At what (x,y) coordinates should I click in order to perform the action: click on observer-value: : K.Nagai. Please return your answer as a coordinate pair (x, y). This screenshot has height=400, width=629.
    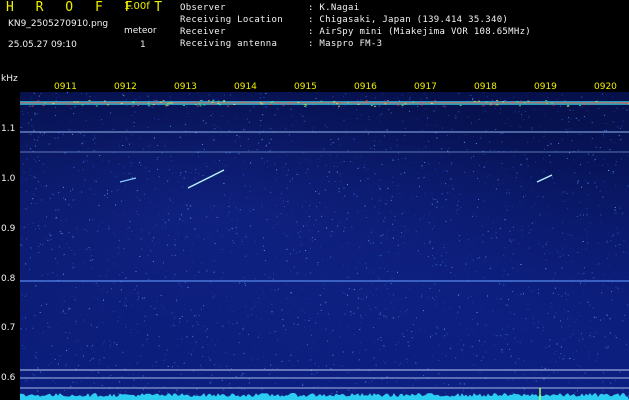
    Looking at the image, I should click on (334, 8).